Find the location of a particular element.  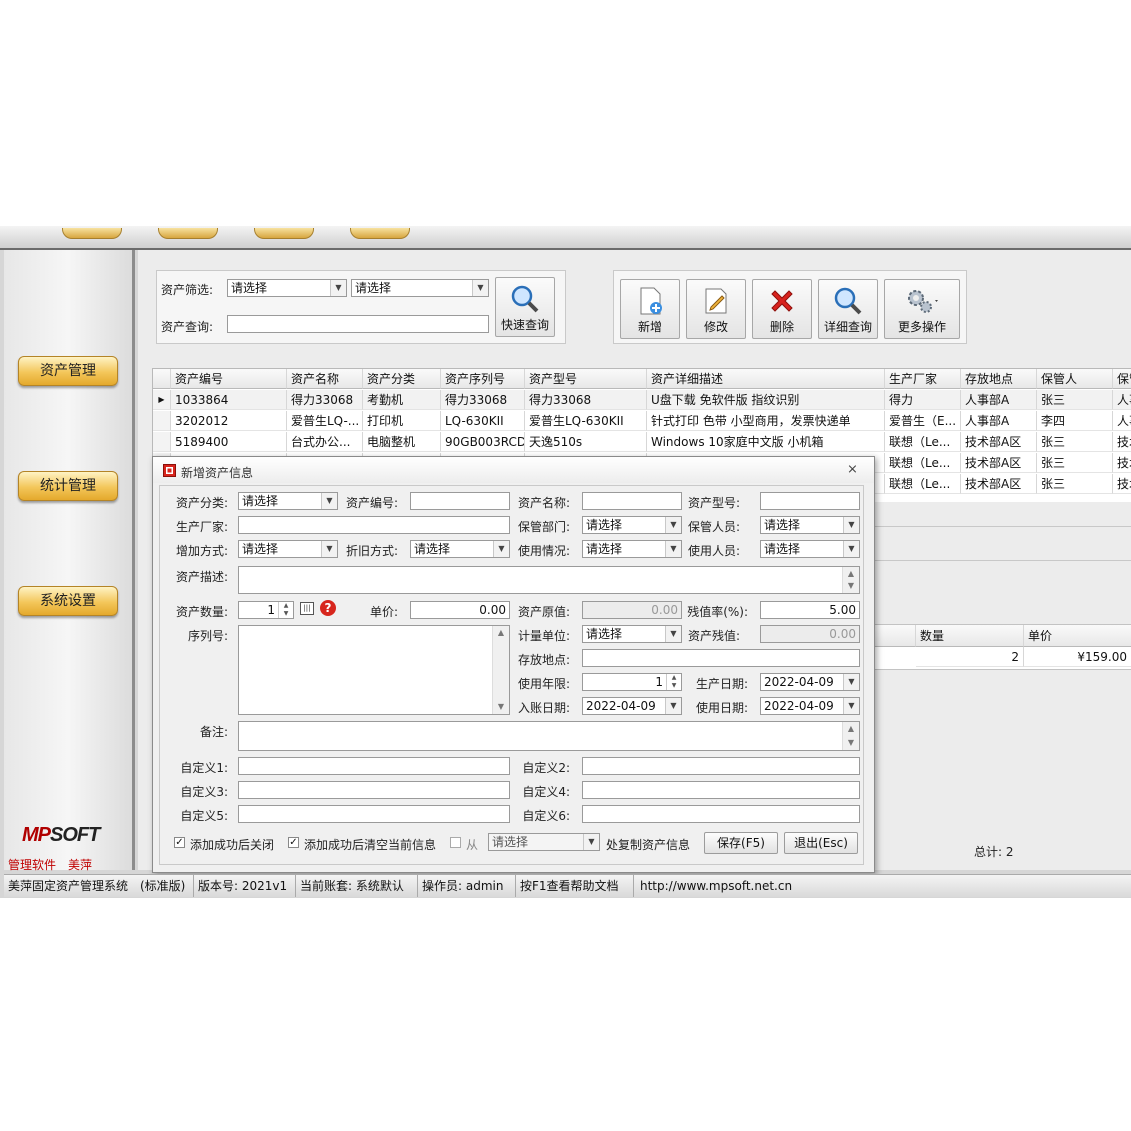

table-cell: 1033864 is located at coordinates (229, 400).